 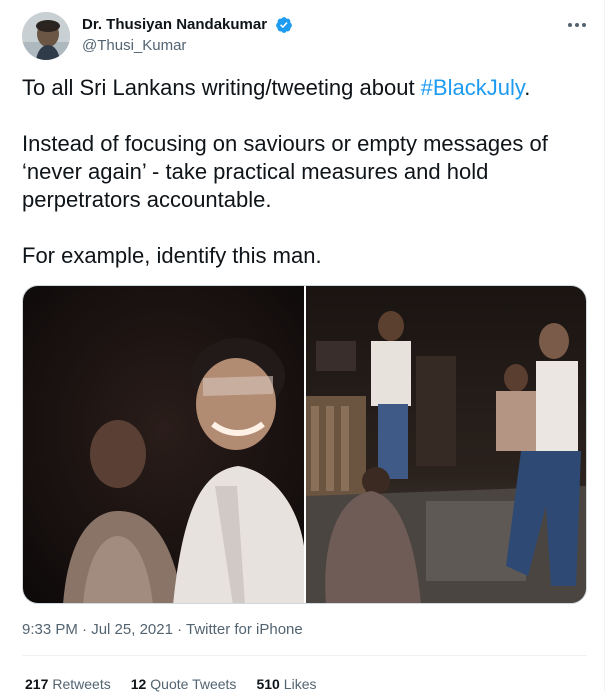 I want to click on quote-tweets-label: Quote Tweets, so click(x=193, y=684).